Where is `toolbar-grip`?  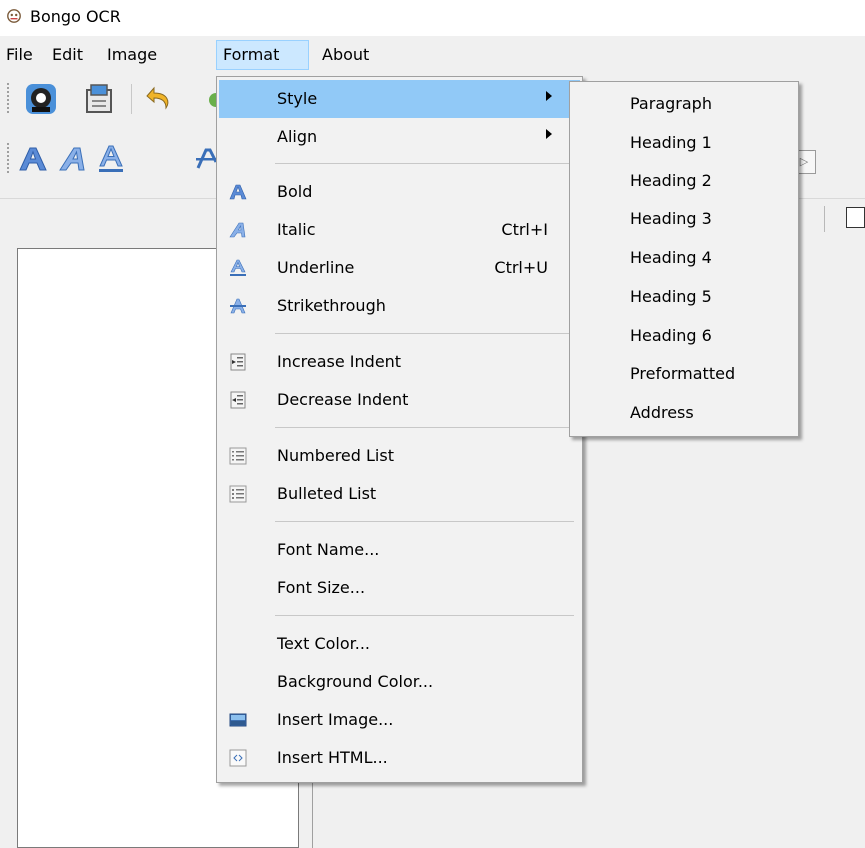 toolbar-grip is located at coordinates (8, 98).